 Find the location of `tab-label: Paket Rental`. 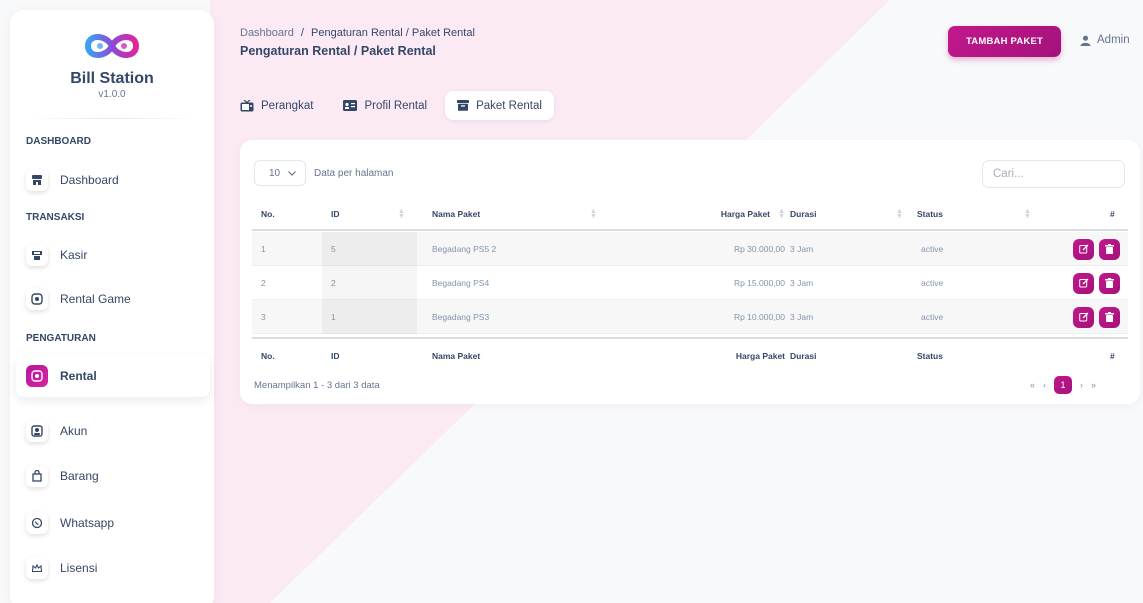

tab-label: Paket Rental is located at coordinates (509, 105).